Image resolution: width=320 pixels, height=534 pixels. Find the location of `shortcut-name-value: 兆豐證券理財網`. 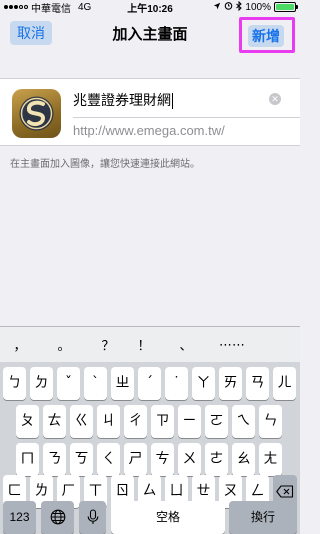

shortcut-name-value: 兆豐證券理財網 is located at coordinates (122, 100).